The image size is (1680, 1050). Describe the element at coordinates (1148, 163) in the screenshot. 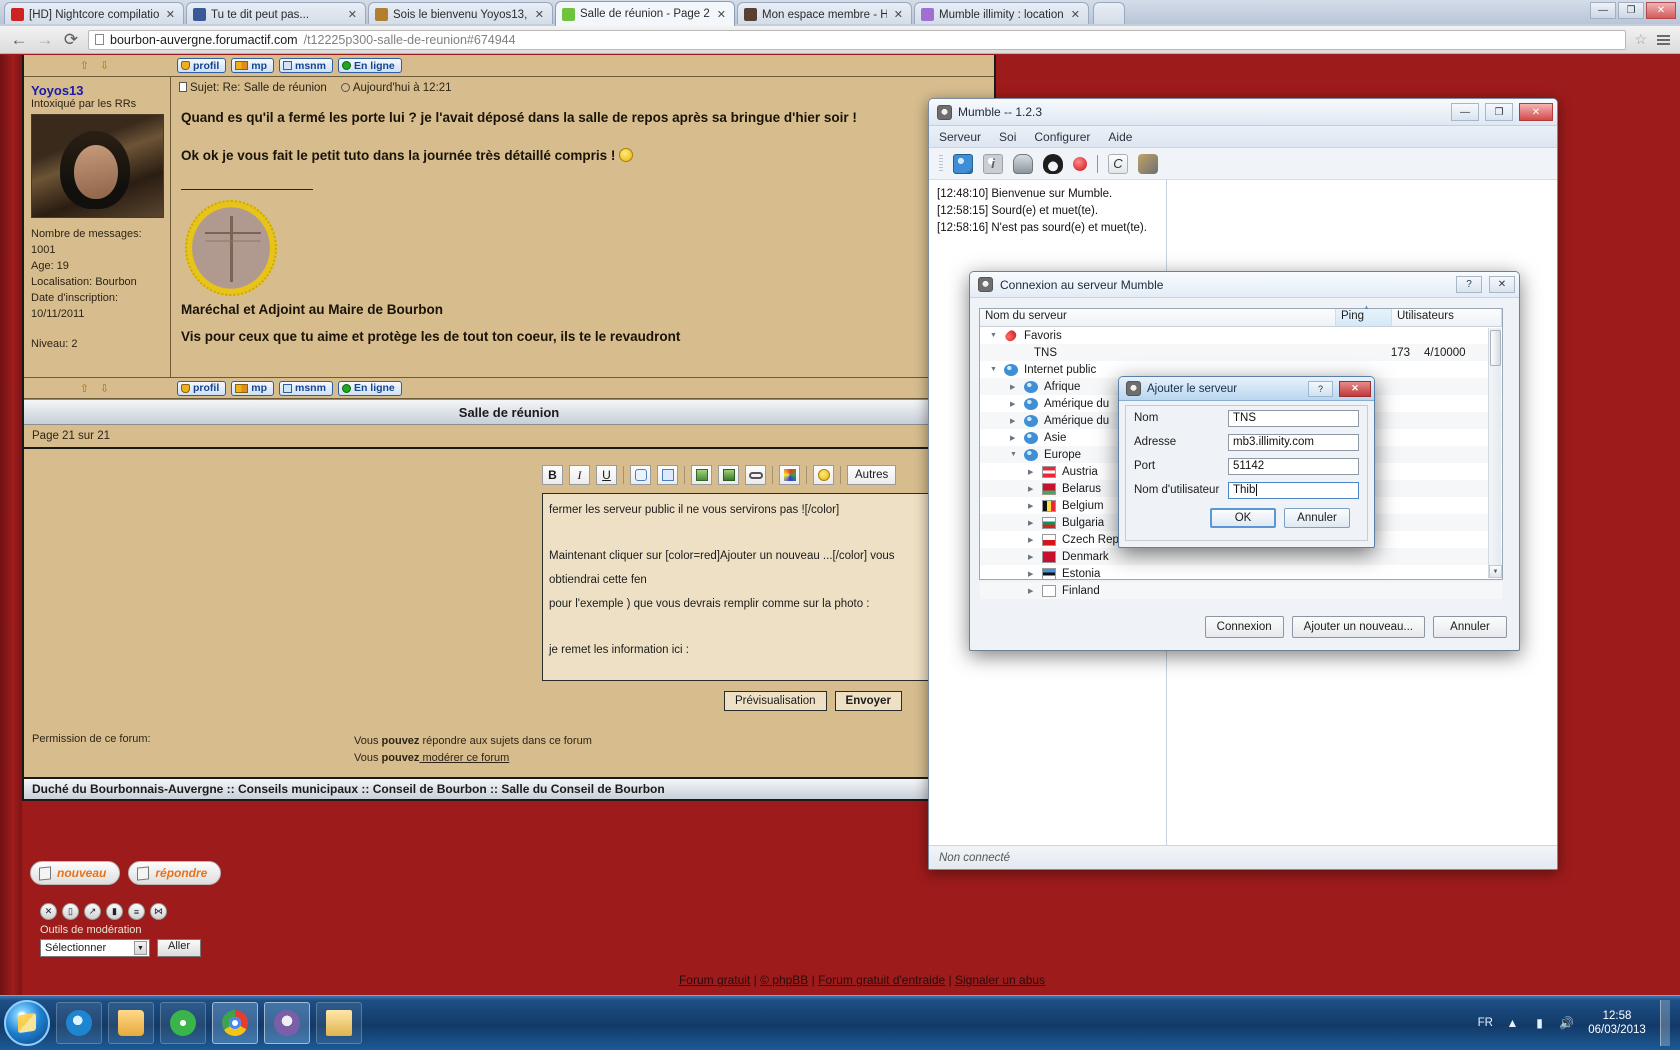

I see `users-icon` at that location.